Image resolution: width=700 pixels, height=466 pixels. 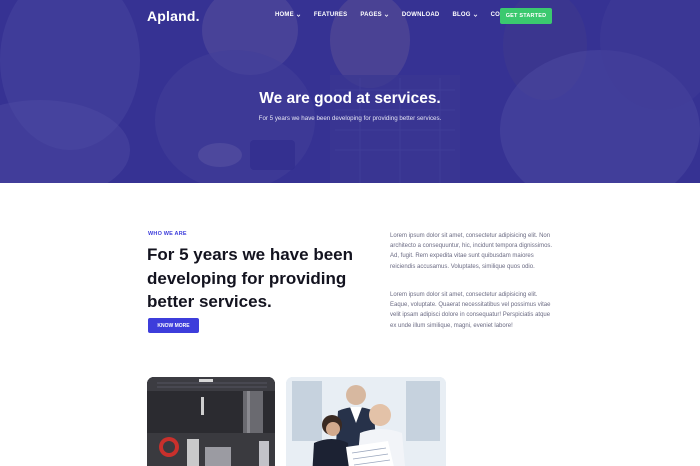 I want to click on nav-item-label: FEATURES, so click(x=330, y=15).